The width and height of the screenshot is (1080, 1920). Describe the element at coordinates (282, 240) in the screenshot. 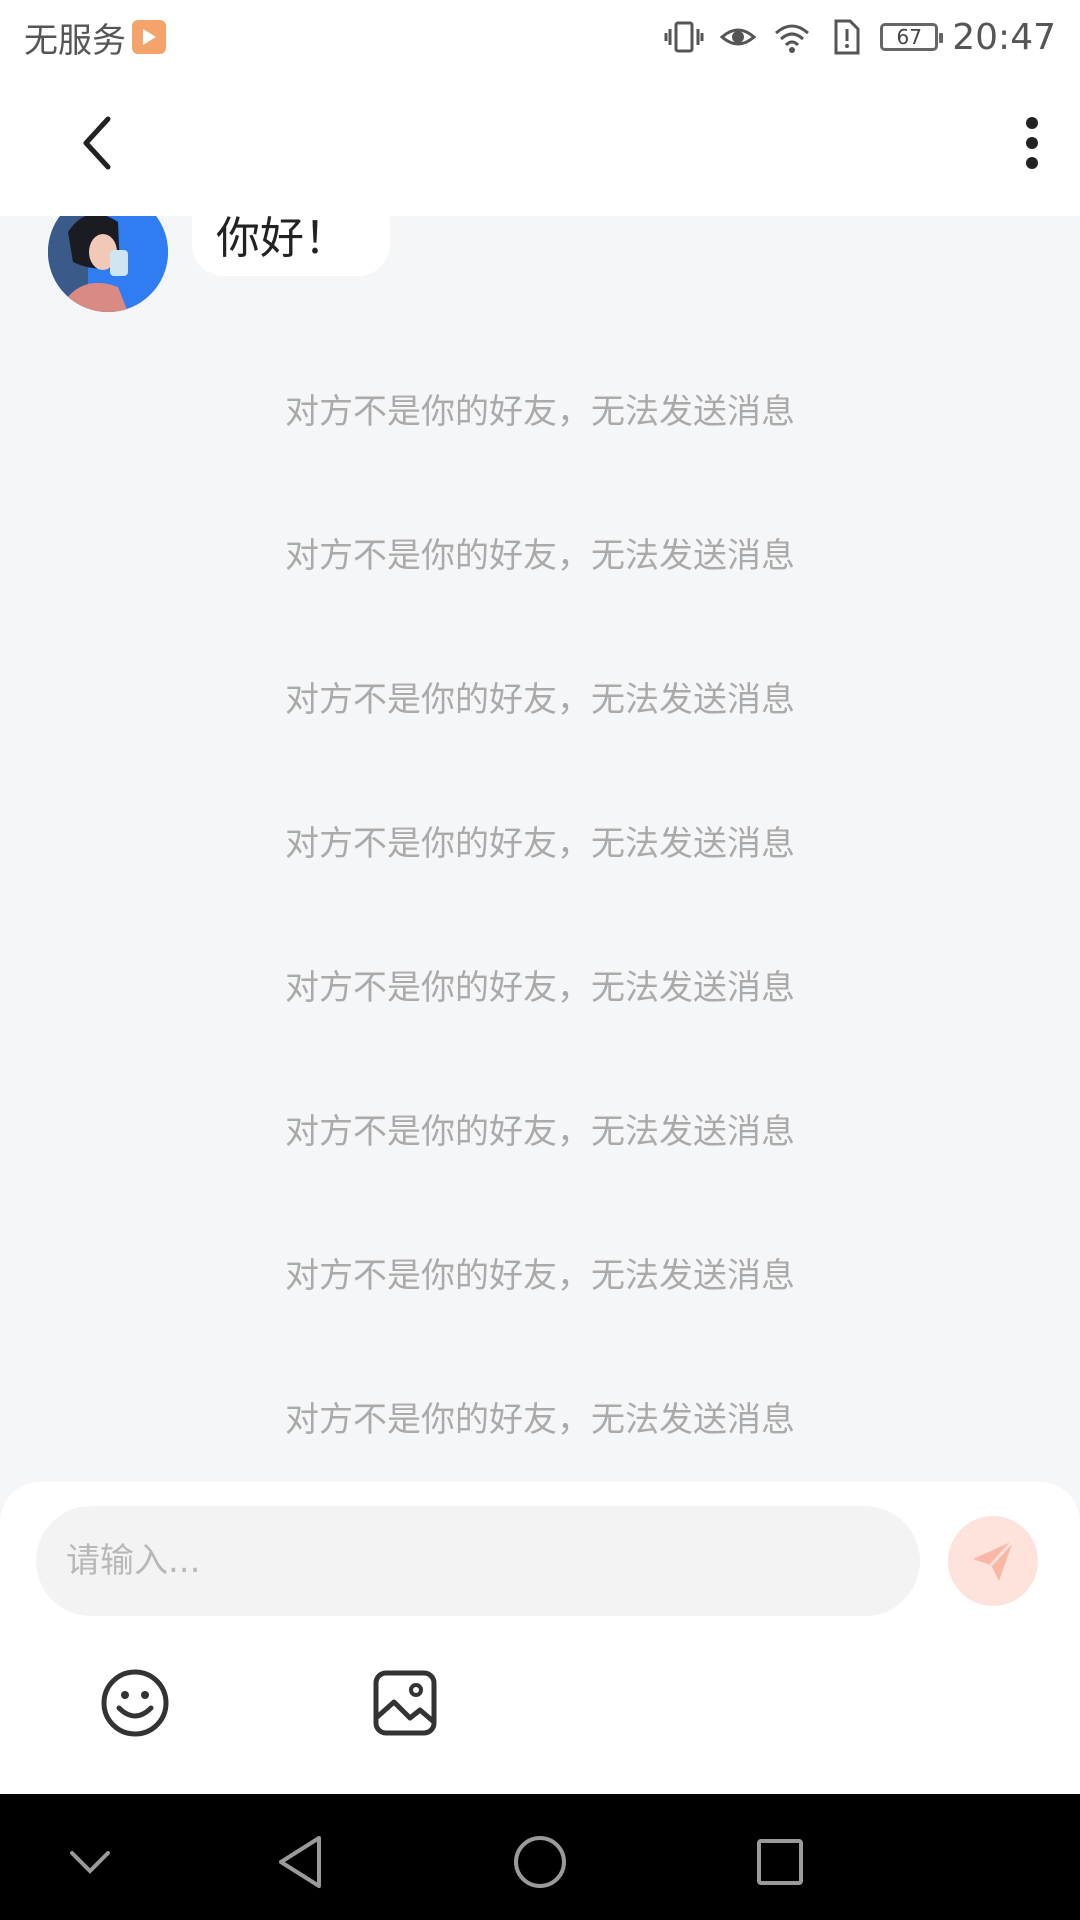

I see `message-text: 你好！` at that location.